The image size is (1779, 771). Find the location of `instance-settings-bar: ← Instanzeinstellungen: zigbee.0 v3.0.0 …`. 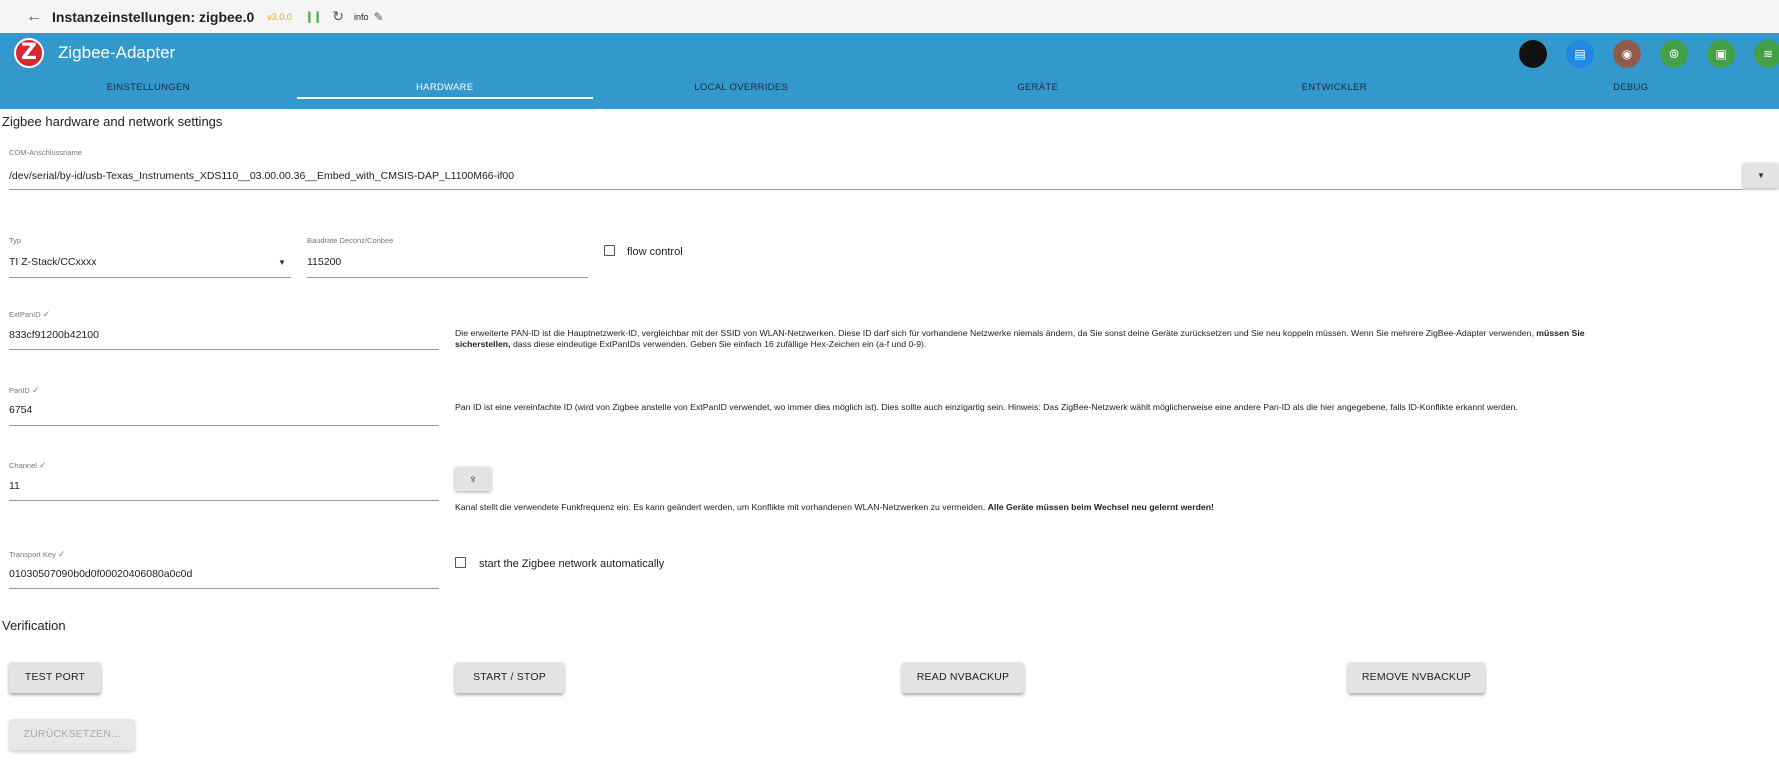

instance-settings-bar: ← Instanzeinstellungen: zigbee.0 v3.0.0 … is located at coordinates (889, 16).